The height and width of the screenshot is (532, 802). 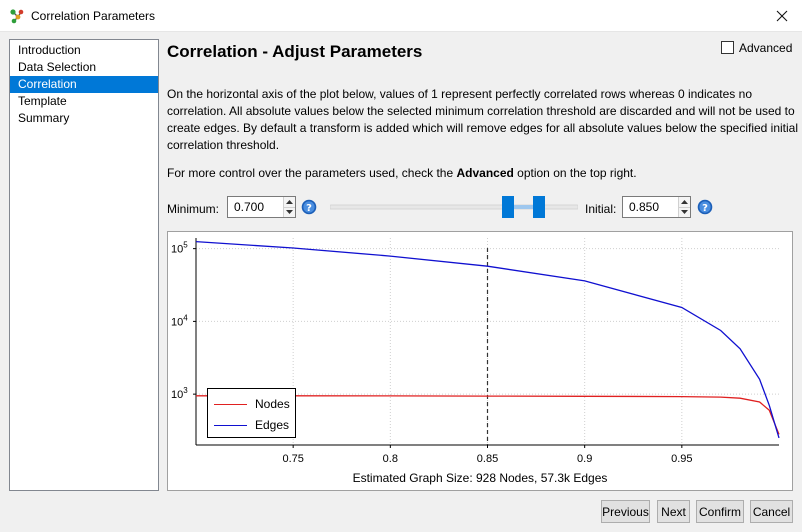 What do you see at coordinates (251, 425) in the screenshot?
I see `legend-item-edges: Edges` at bounding box center [251, 425].